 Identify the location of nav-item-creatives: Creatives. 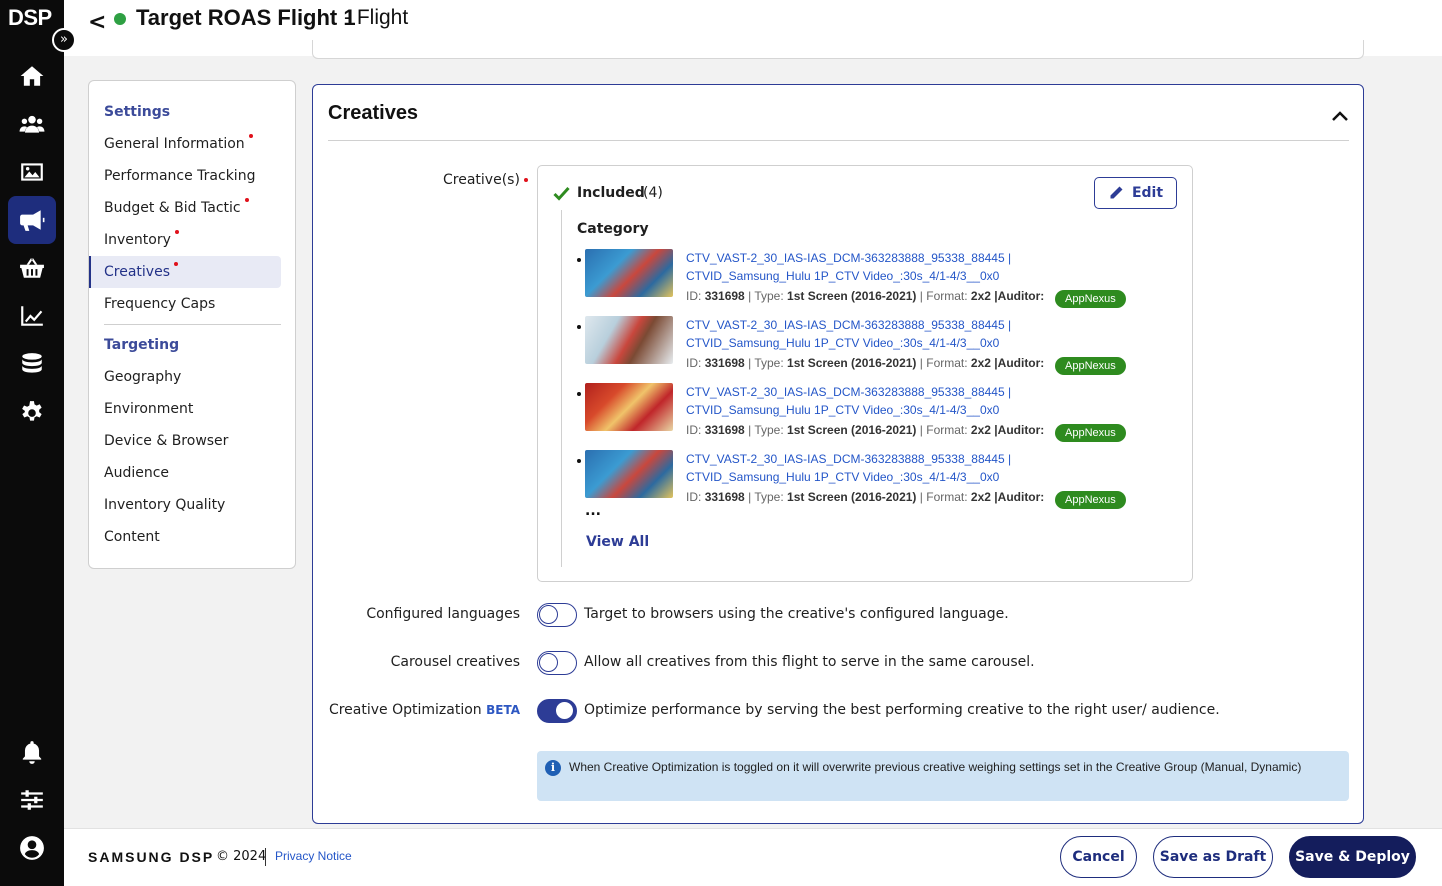
(185, 272).